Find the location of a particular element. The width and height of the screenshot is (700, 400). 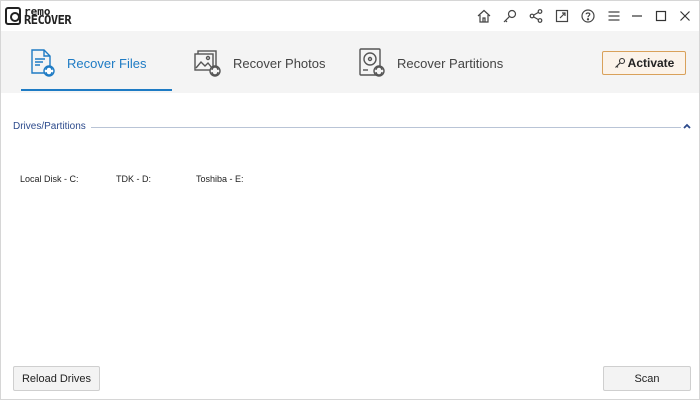

minimize-icon is located at coordinates (637, 16).